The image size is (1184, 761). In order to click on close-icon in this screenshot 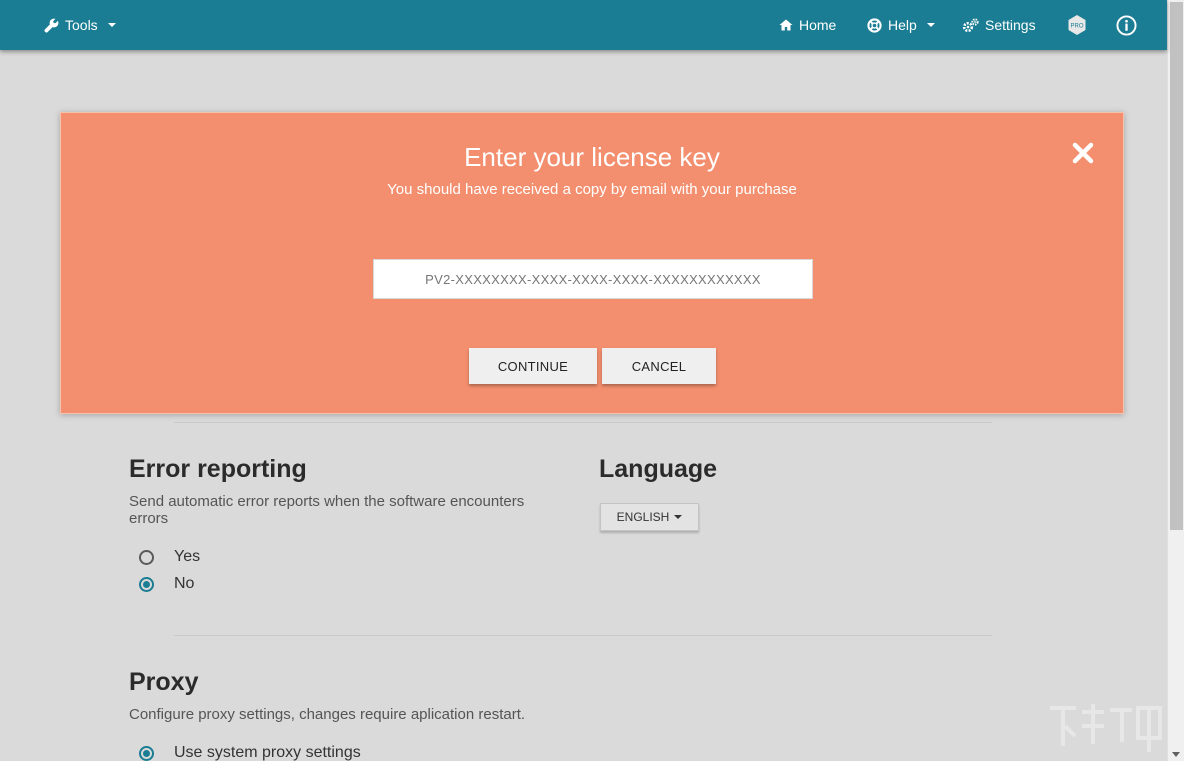, I will do `click(1083, 153)`.